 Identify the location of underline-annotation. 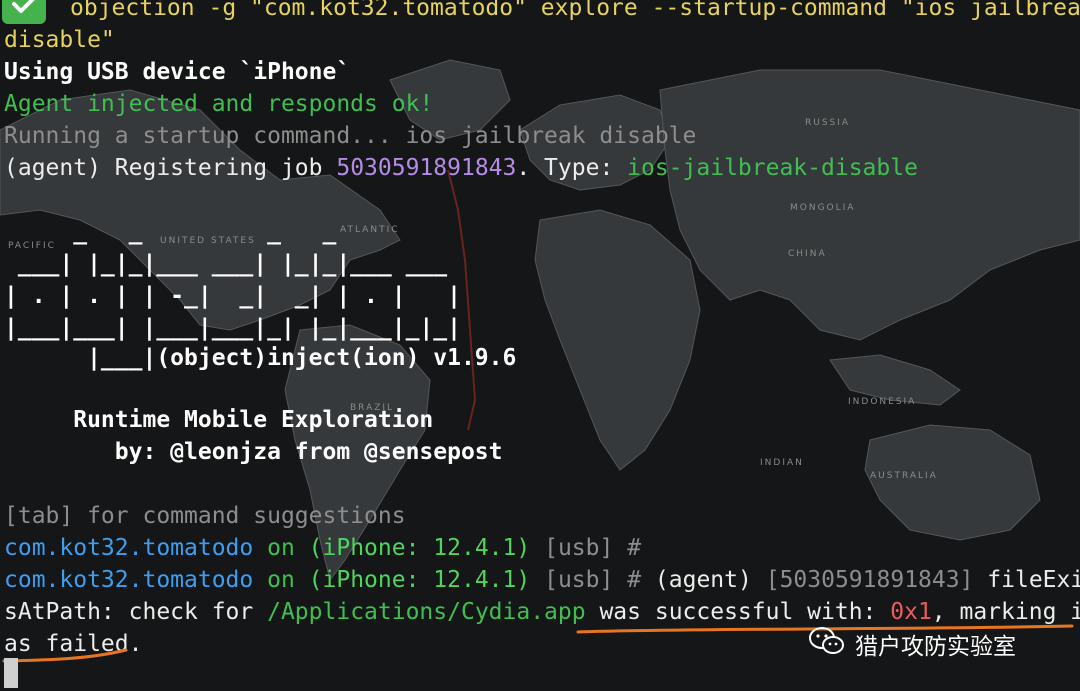
(65, 655).